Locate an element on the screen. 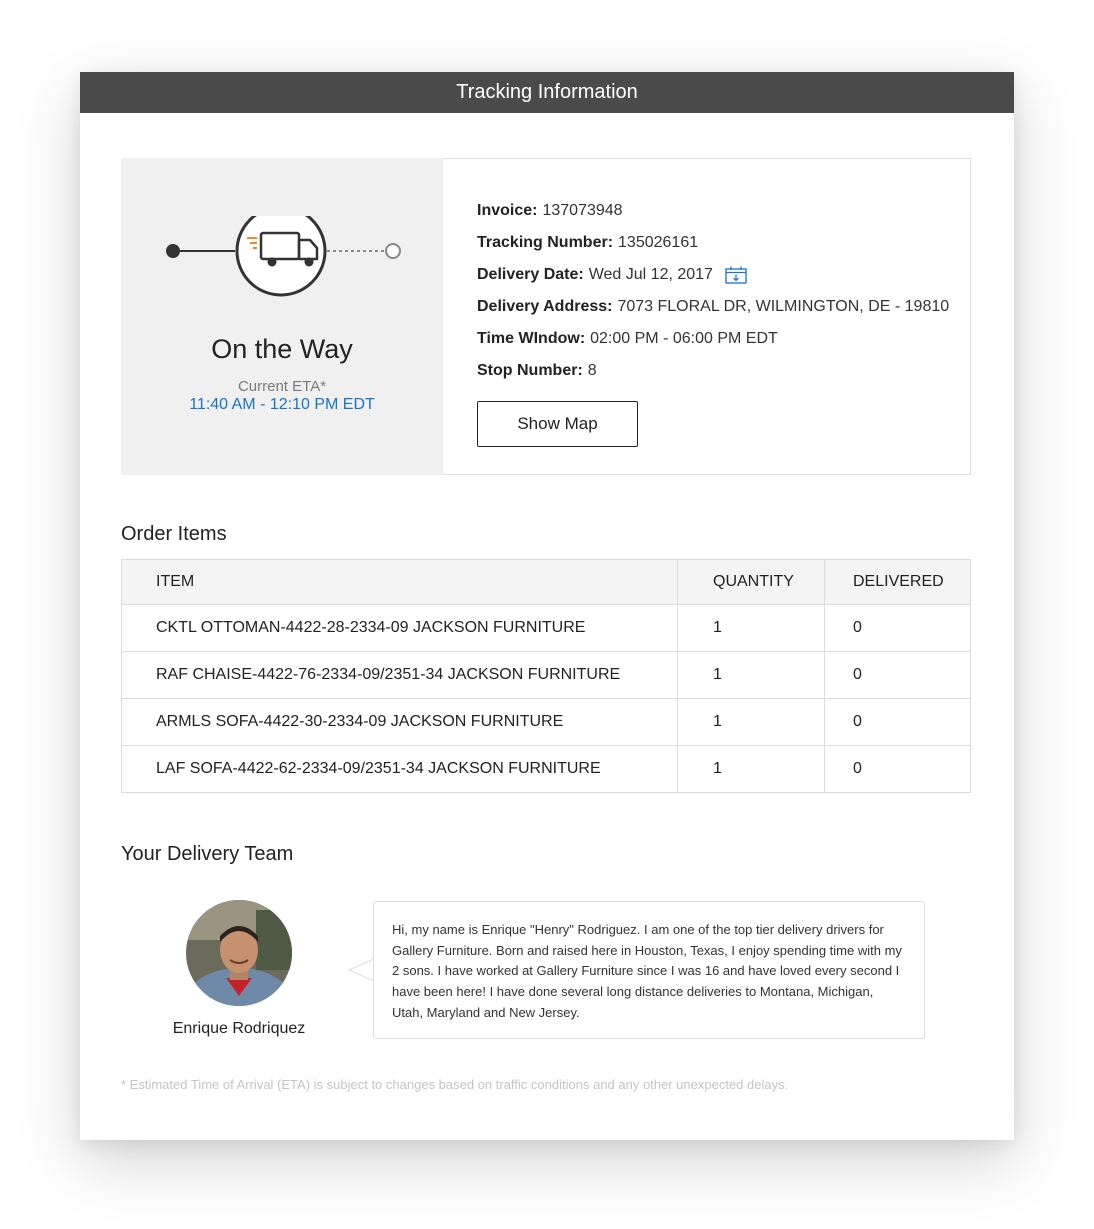  calendar-download-icon is located at coordinates (736, 275).